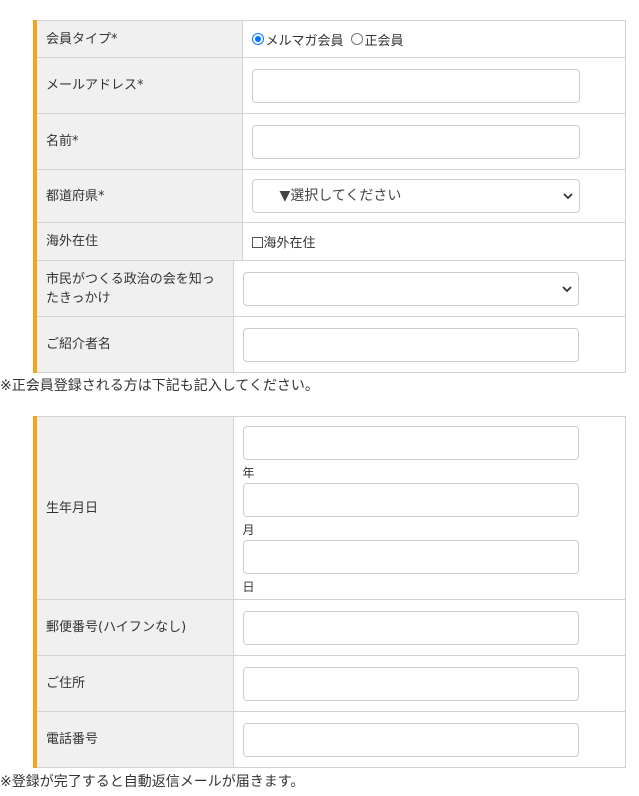 The width and height of the screenshot is (639, 796). I want to click on referral-source-select, so click(410, 288).